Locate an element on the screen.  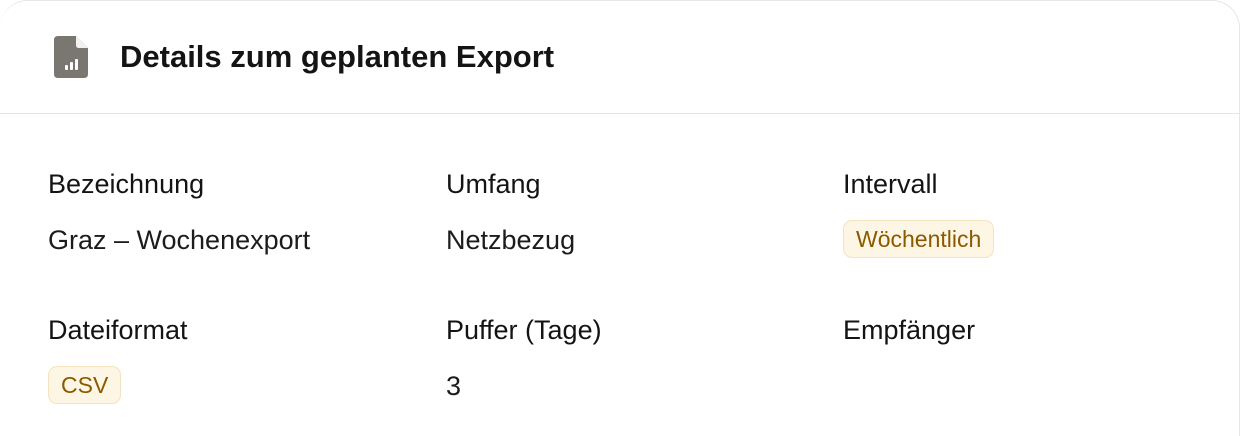
field-value: 3 is located at coordinates (454, 386).